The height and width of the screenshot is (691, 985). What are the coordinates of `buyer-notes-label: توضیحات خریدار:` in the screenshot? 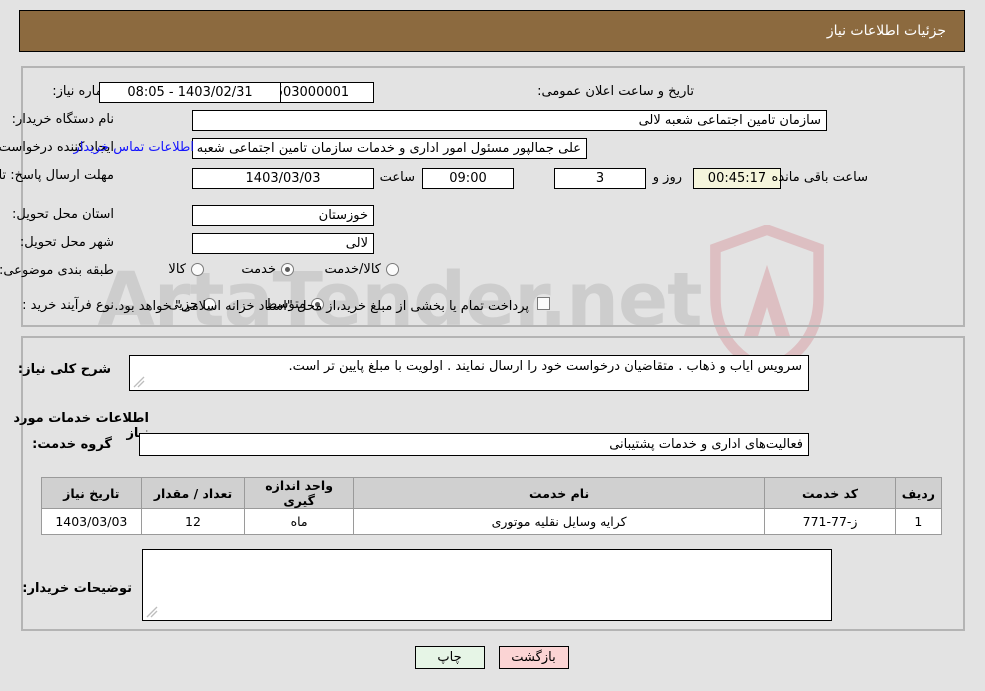 It's located at (78, 588).